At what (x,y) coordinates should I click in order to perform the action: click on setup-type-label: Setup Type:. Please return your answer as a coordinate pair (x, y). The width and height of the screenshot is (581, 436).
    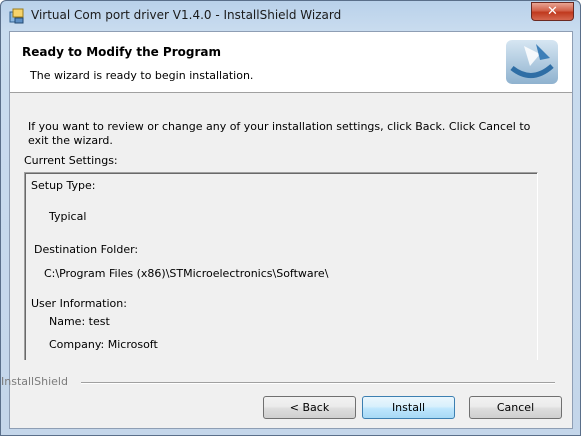
    Looking at the image, I should click on (63, 185).